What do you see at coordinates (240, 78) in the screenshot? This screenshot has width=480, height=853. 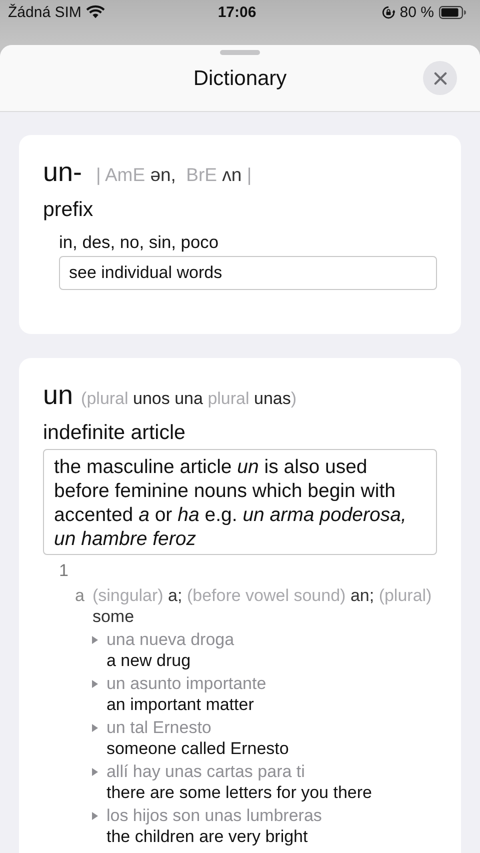 I see `sheet-title: Dictionary` at bounding box center [240, 78].